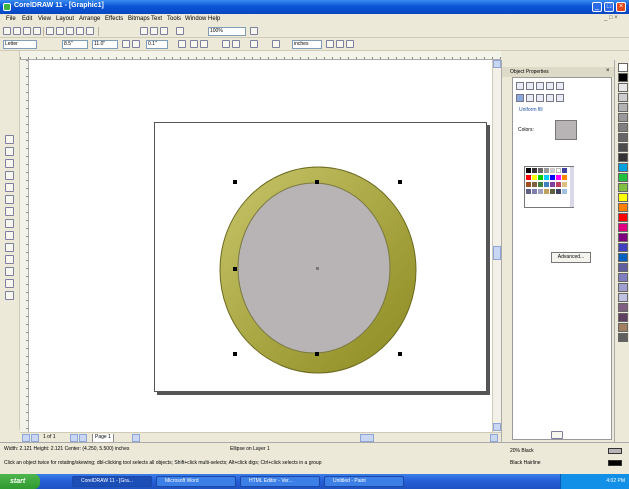 This screenshot has height=489, width=629. I want to click on units-select: inches, so click(307, 44).